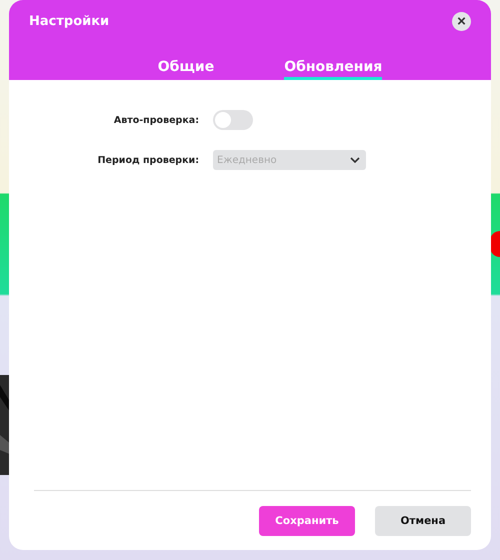 The height and width of the screenshot is (560, 500). I want to click on tab: Обновления, so click(333, 69).